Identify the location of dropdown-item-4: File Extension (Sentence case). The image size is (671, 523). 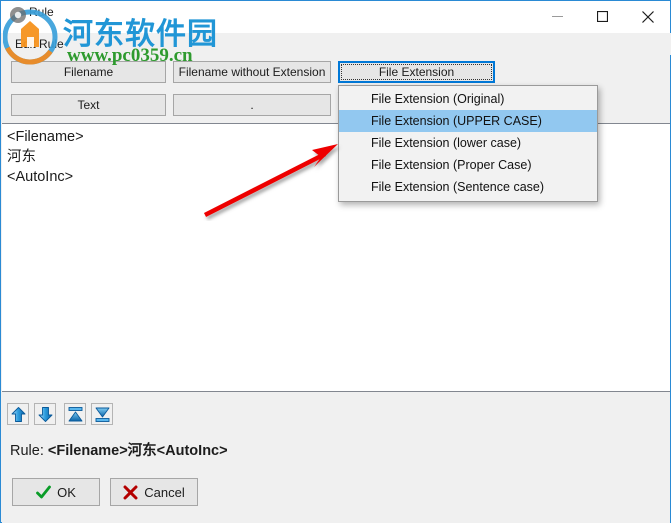
(468, 187).